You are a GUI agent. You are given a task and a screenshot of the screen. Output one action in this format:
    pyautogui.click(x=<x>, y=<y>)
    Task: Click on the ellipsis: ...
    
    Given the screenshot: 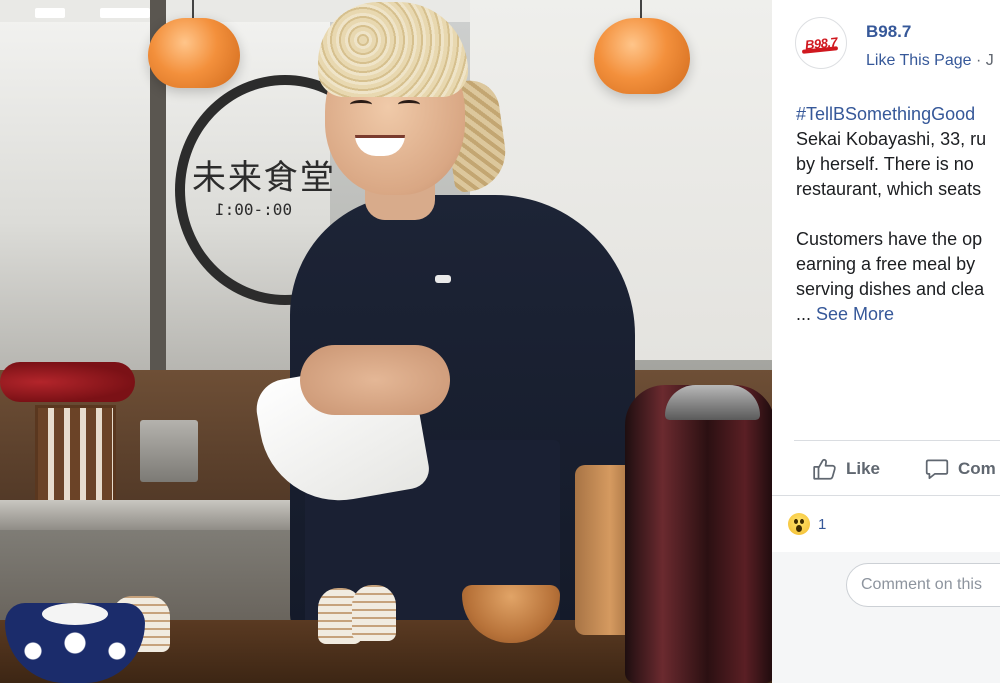 What is the action you would take?
    pyautogui.click(x=806, y=314)
    